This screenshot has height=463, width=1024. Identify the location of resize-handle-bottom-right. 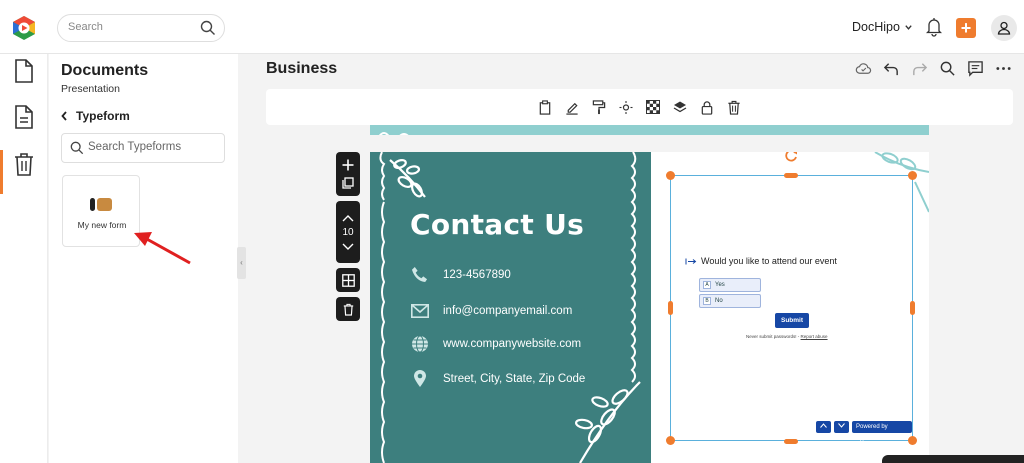
(912, 440).